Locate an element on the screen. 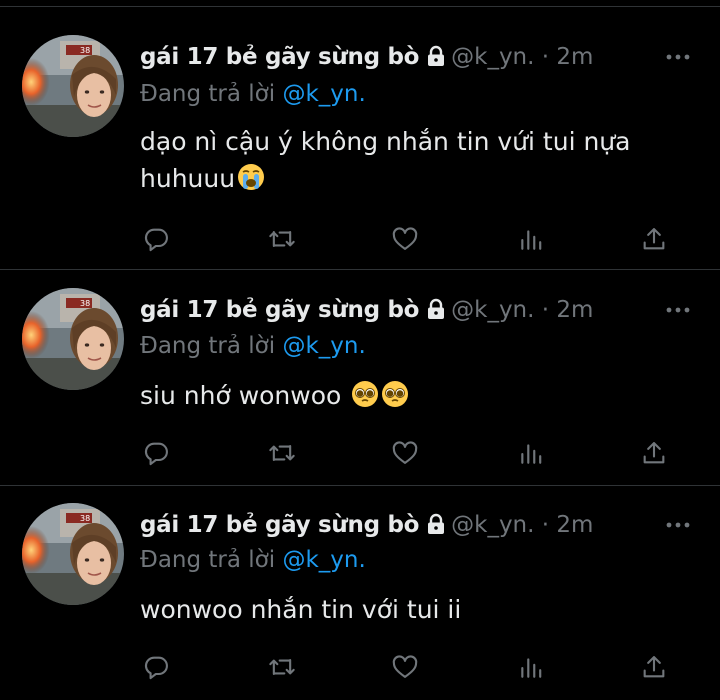 This screenshot has width=720, height=700. loudly-crying-face-emoji is located at coordinates (251, 182).